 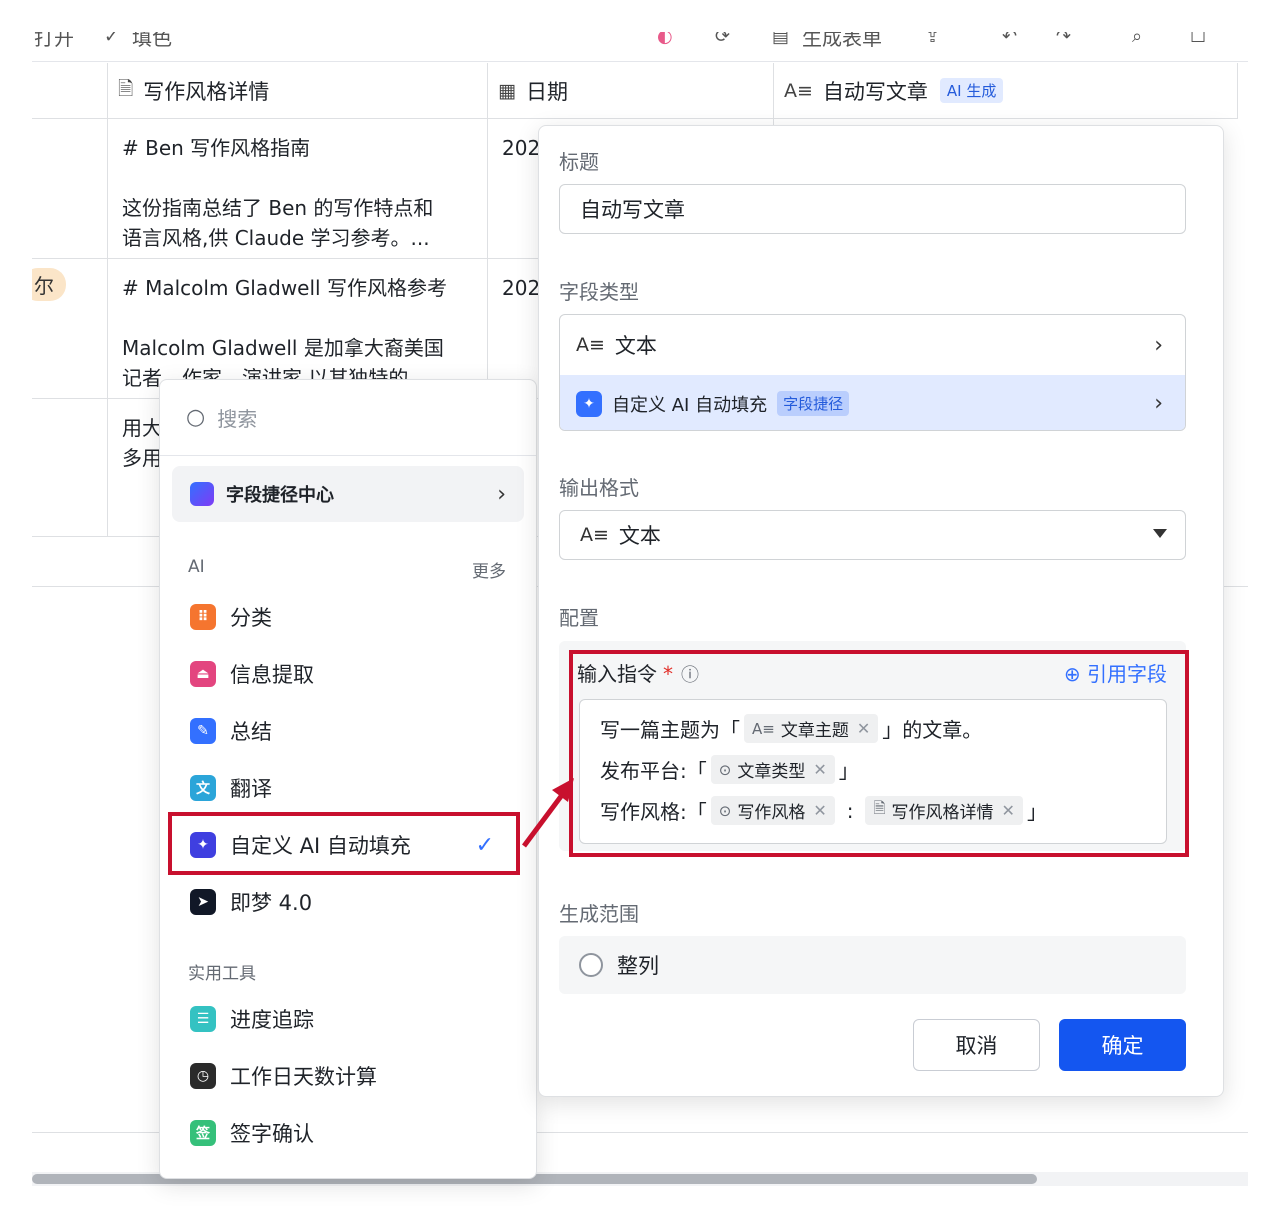 I want to click on title-input: 自动写文章, so click(x=872, y=209).